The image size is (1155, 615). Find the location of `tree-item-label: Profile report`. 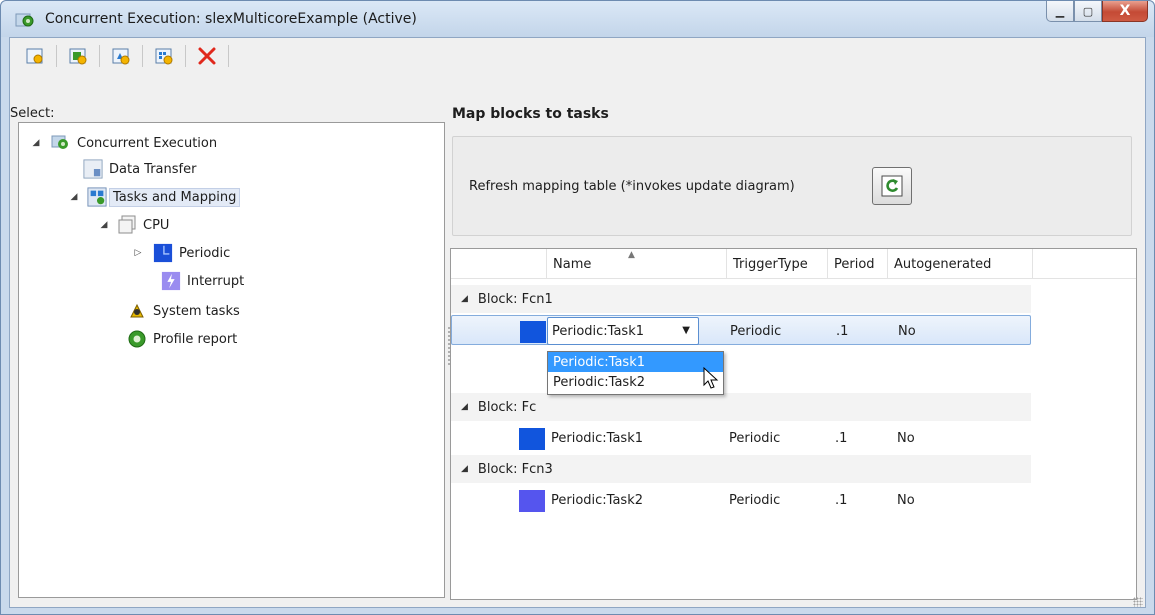

tree-item-label: Profile report is located at coordinates (195, 339).